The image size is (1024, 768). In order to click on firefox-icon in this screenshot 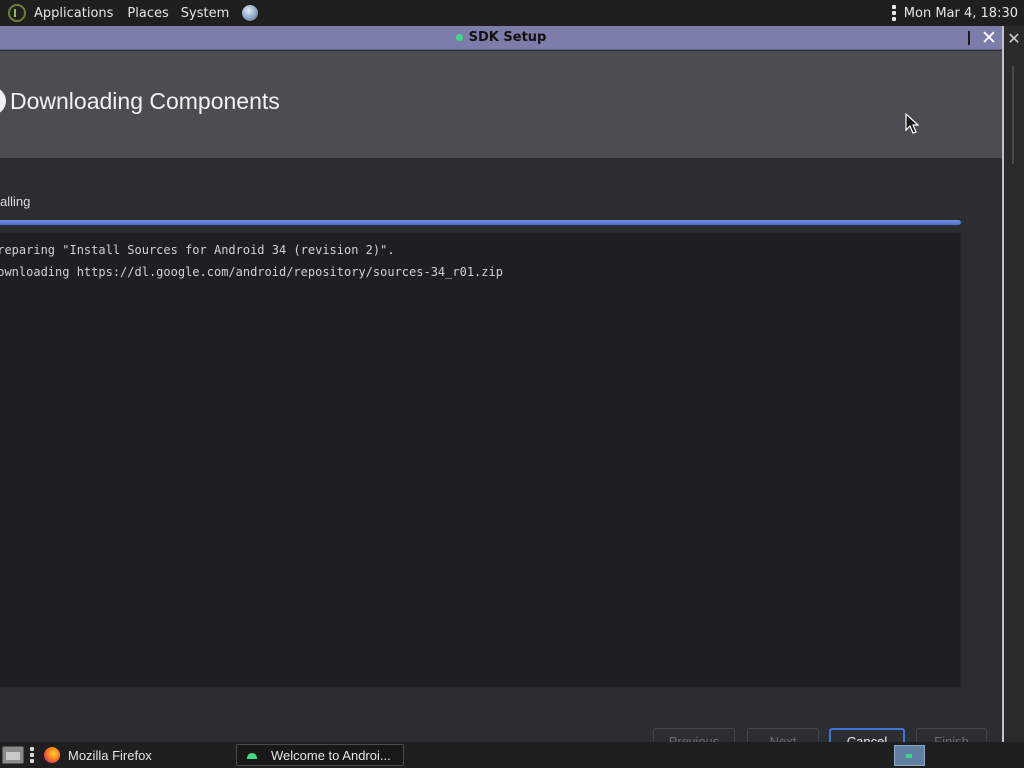, I will do `click(52, 755)`.